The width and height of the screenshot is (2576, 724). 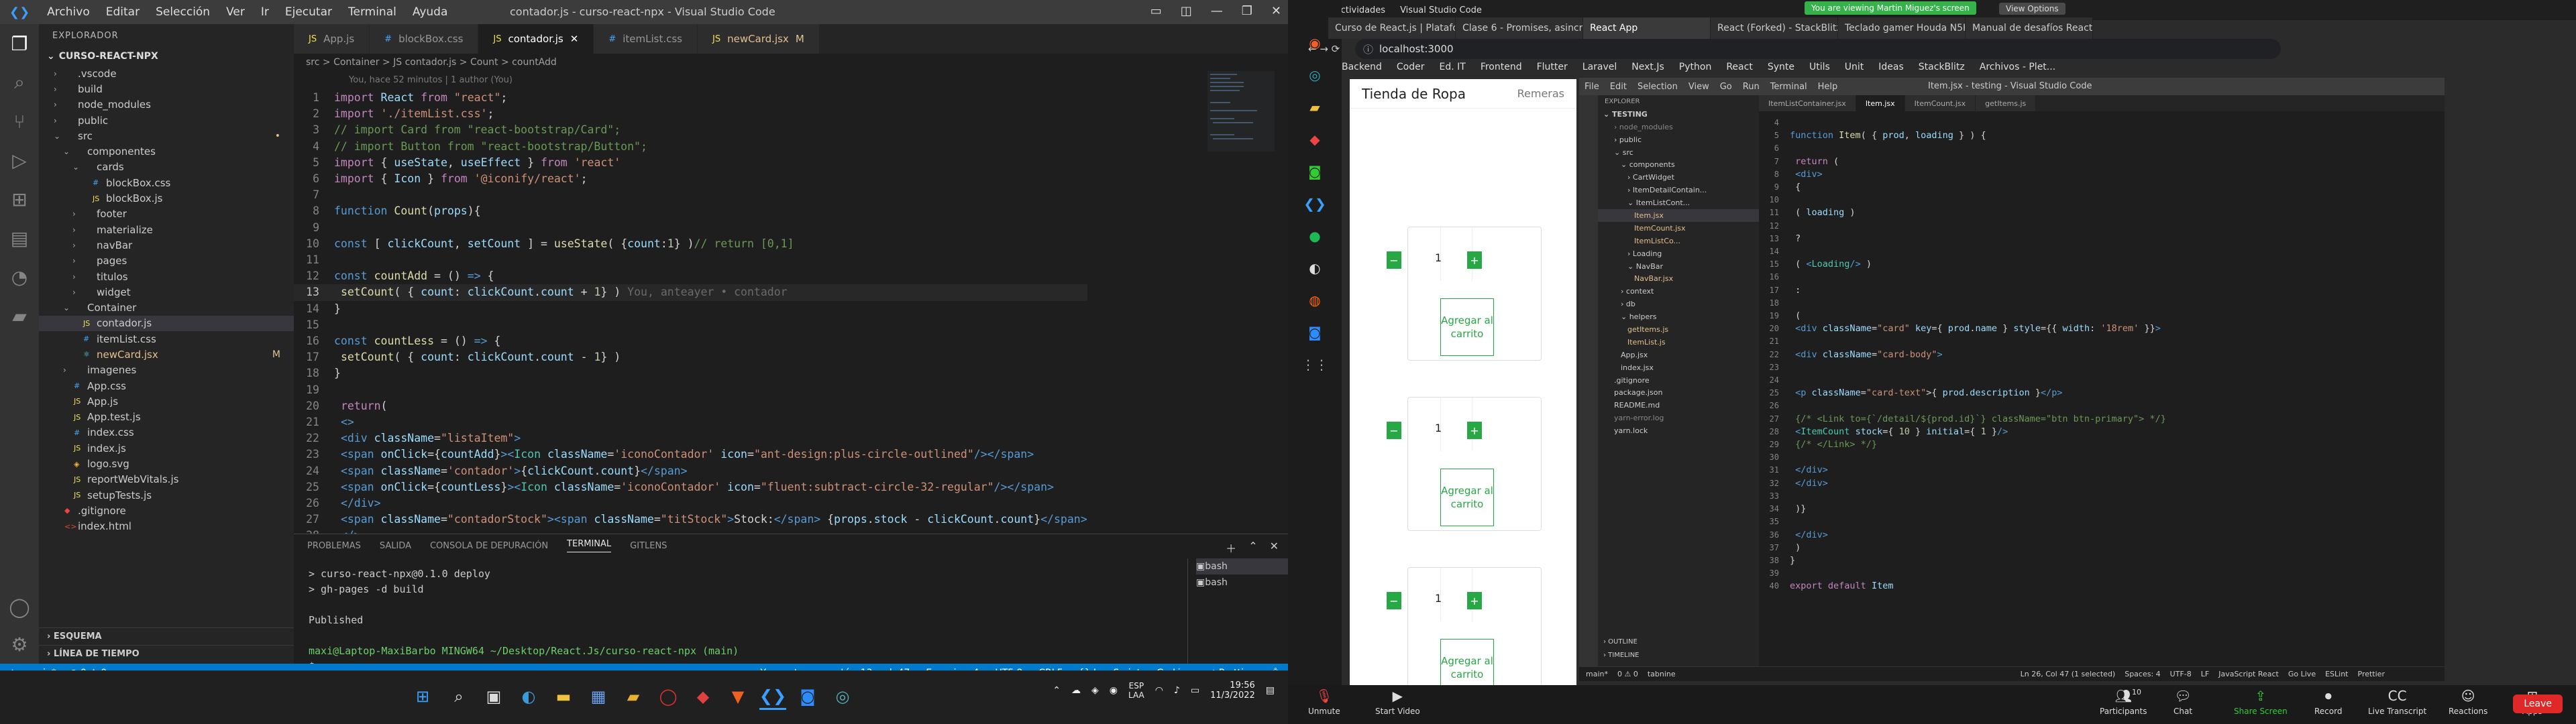 I want to click on tree-item: ⌄ componentes, so click(x=166, y=151).